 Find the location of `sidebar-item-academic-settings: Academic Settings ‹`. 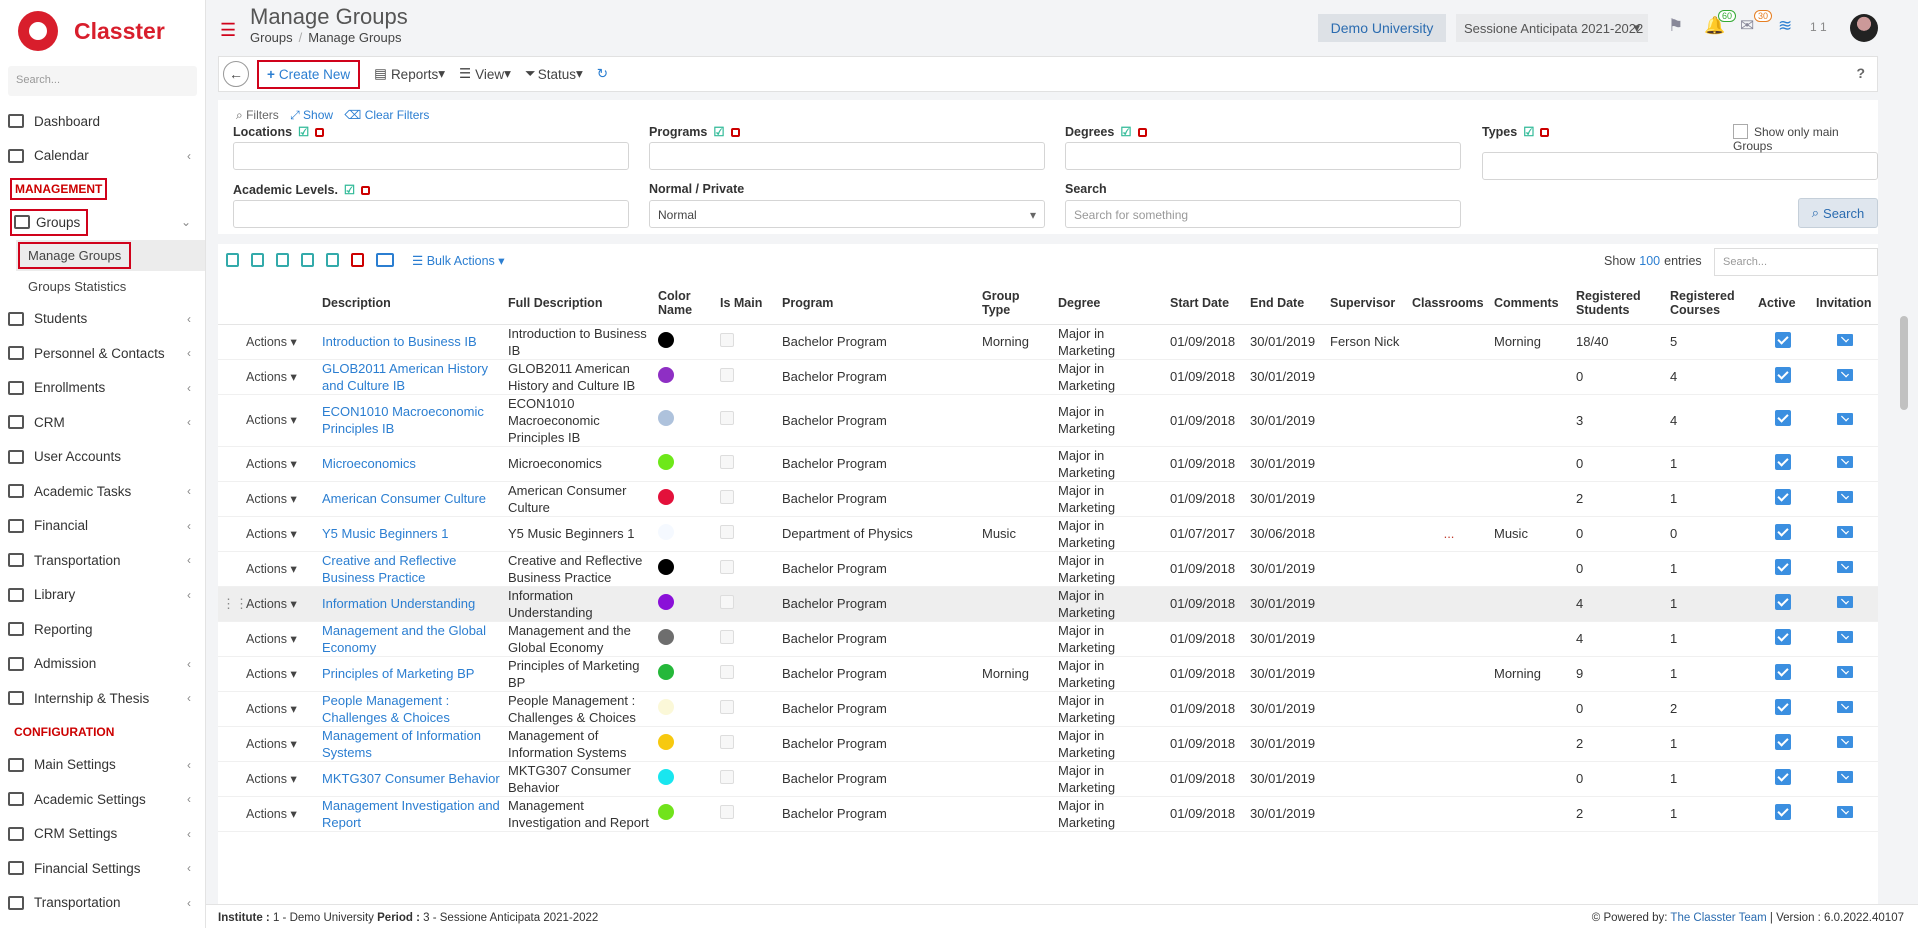

sidebar-item-academic-settings: Academic Settings ‹ is located at coordinates (102, 799).